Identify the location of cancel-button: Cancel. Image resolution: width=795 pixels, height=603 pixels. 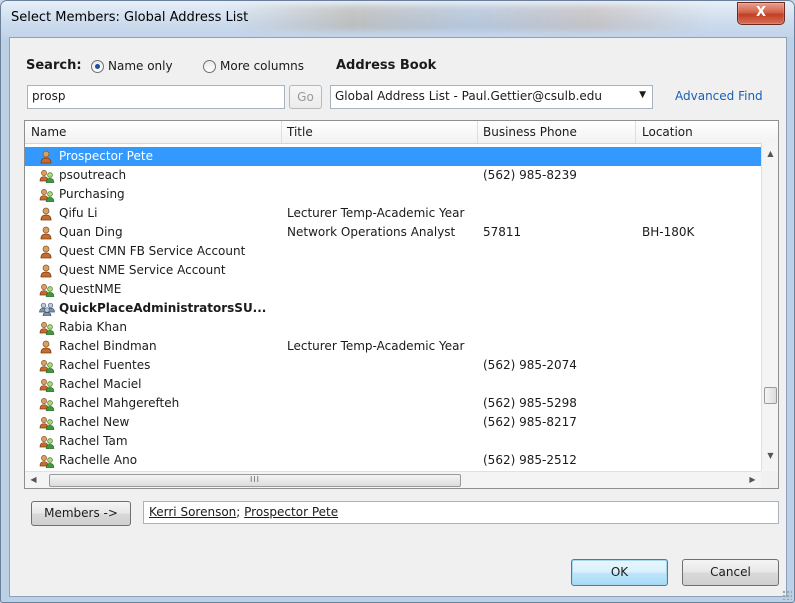
(730, 572).